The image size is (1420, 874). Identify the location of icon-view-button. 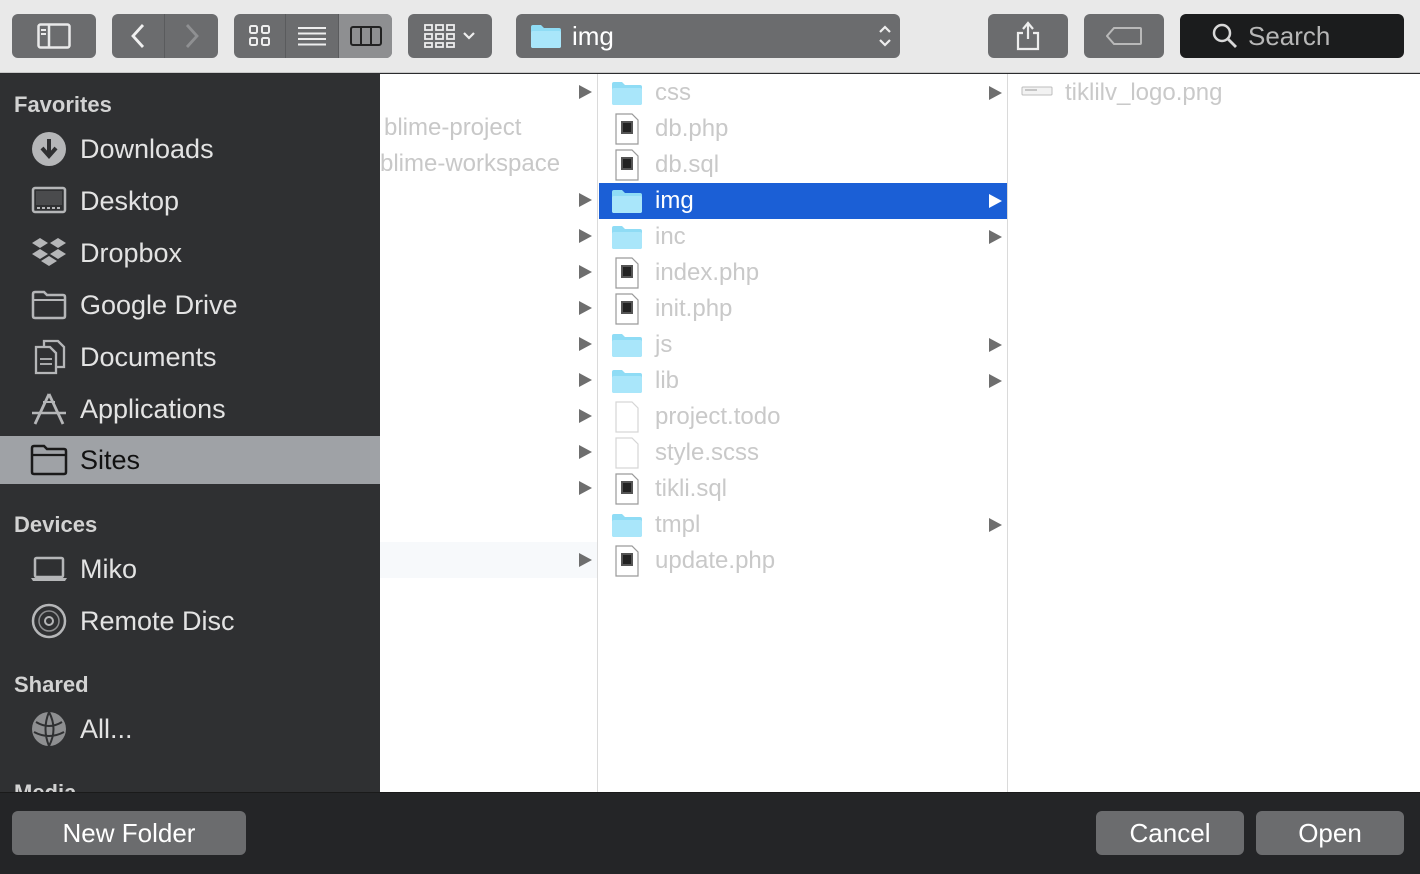
(260, 36).